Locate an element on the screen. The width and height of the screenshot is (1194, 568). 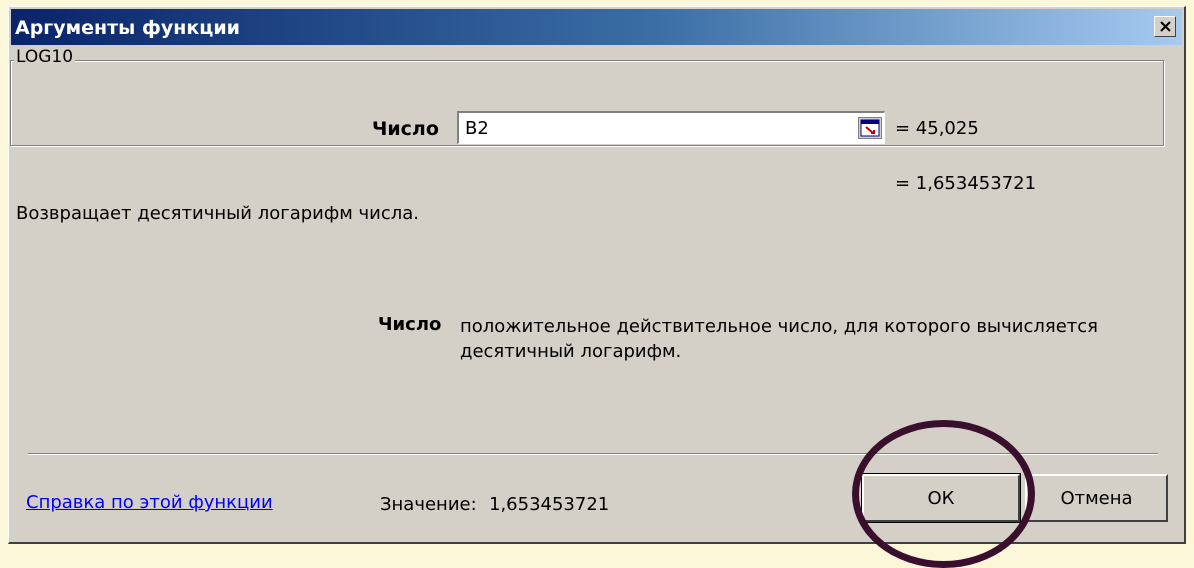
help-link: Справка по этой функции is located at coordinates (149, 502).